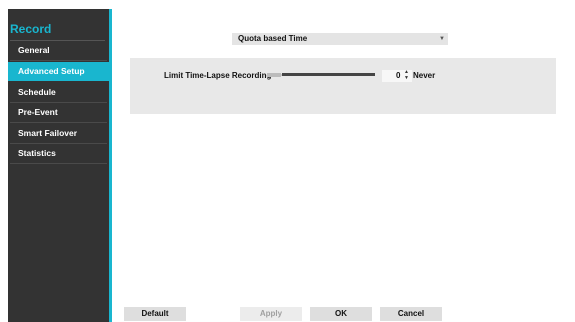 The height and width of the screenshot is (322, 575). Describe the element at coordinates (341, 314) in the screenshot. I see `ok-button: OK` at that location.